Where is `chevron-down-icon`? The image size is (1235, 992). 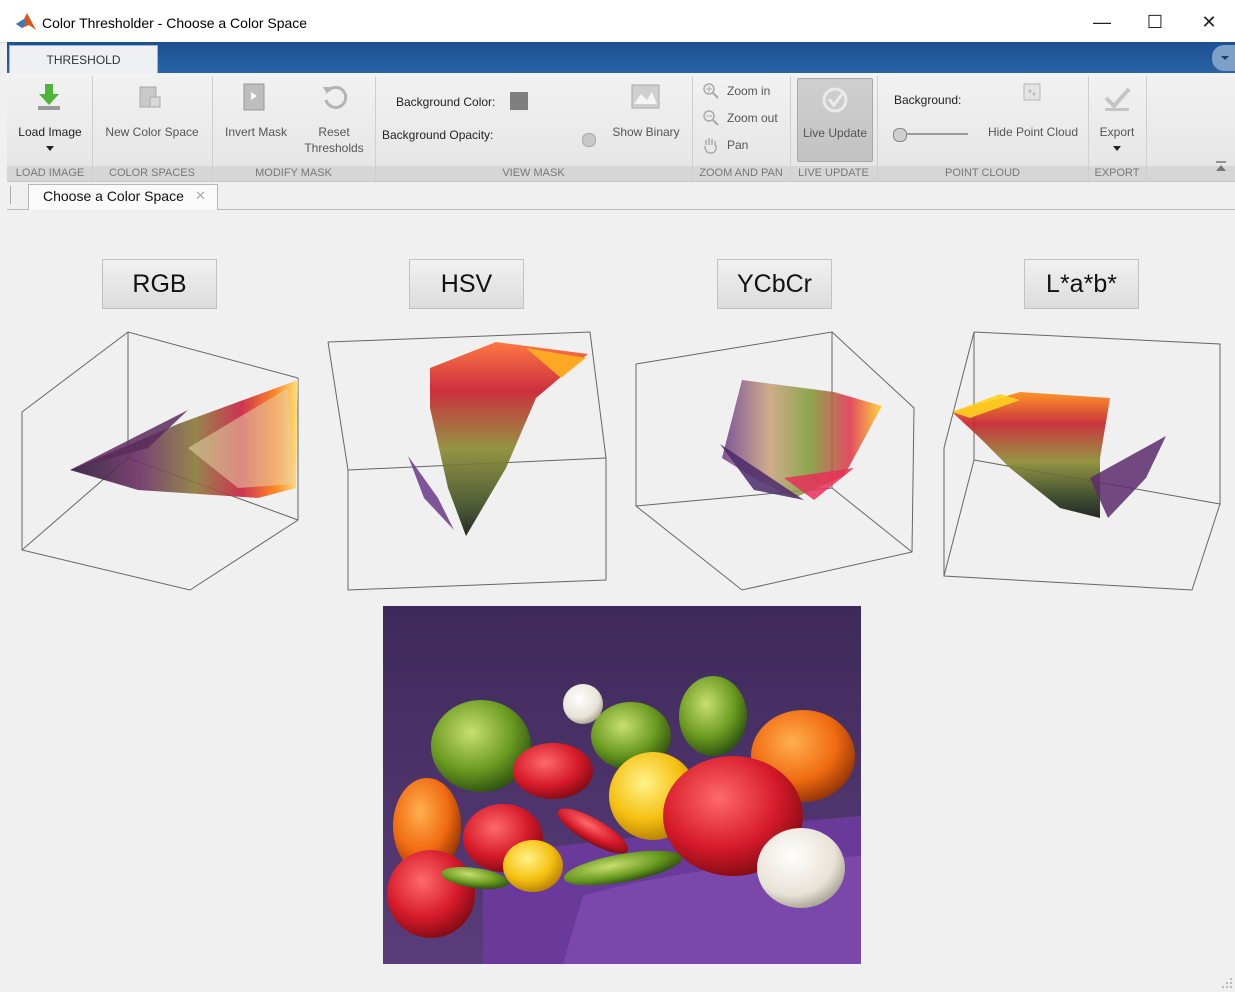
chevron-down-icon is located at coordinates (1225, 58).